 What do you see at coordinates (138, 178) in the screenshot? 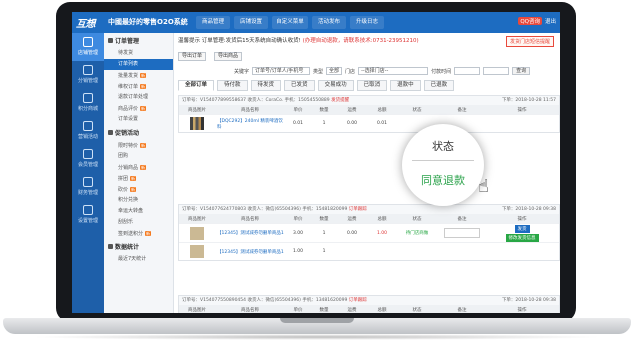
I see `submenu-item: 拼团新` at bounding box center [138, 178].